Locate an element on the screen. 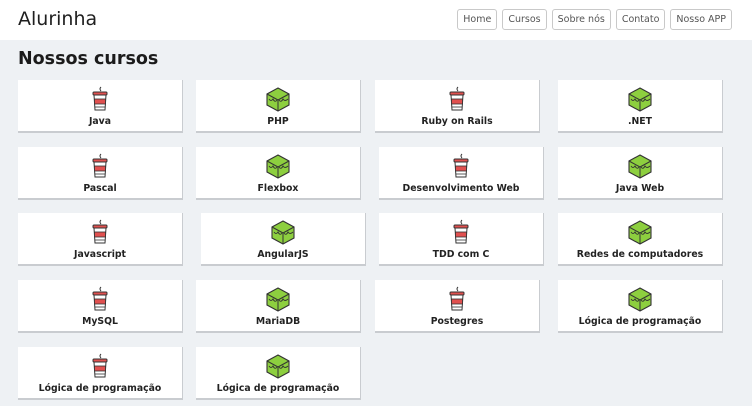 The height and width of the screenshot is (406, 752). nav-sobre-button: Sobre nós is located at coordinates (581, 19).